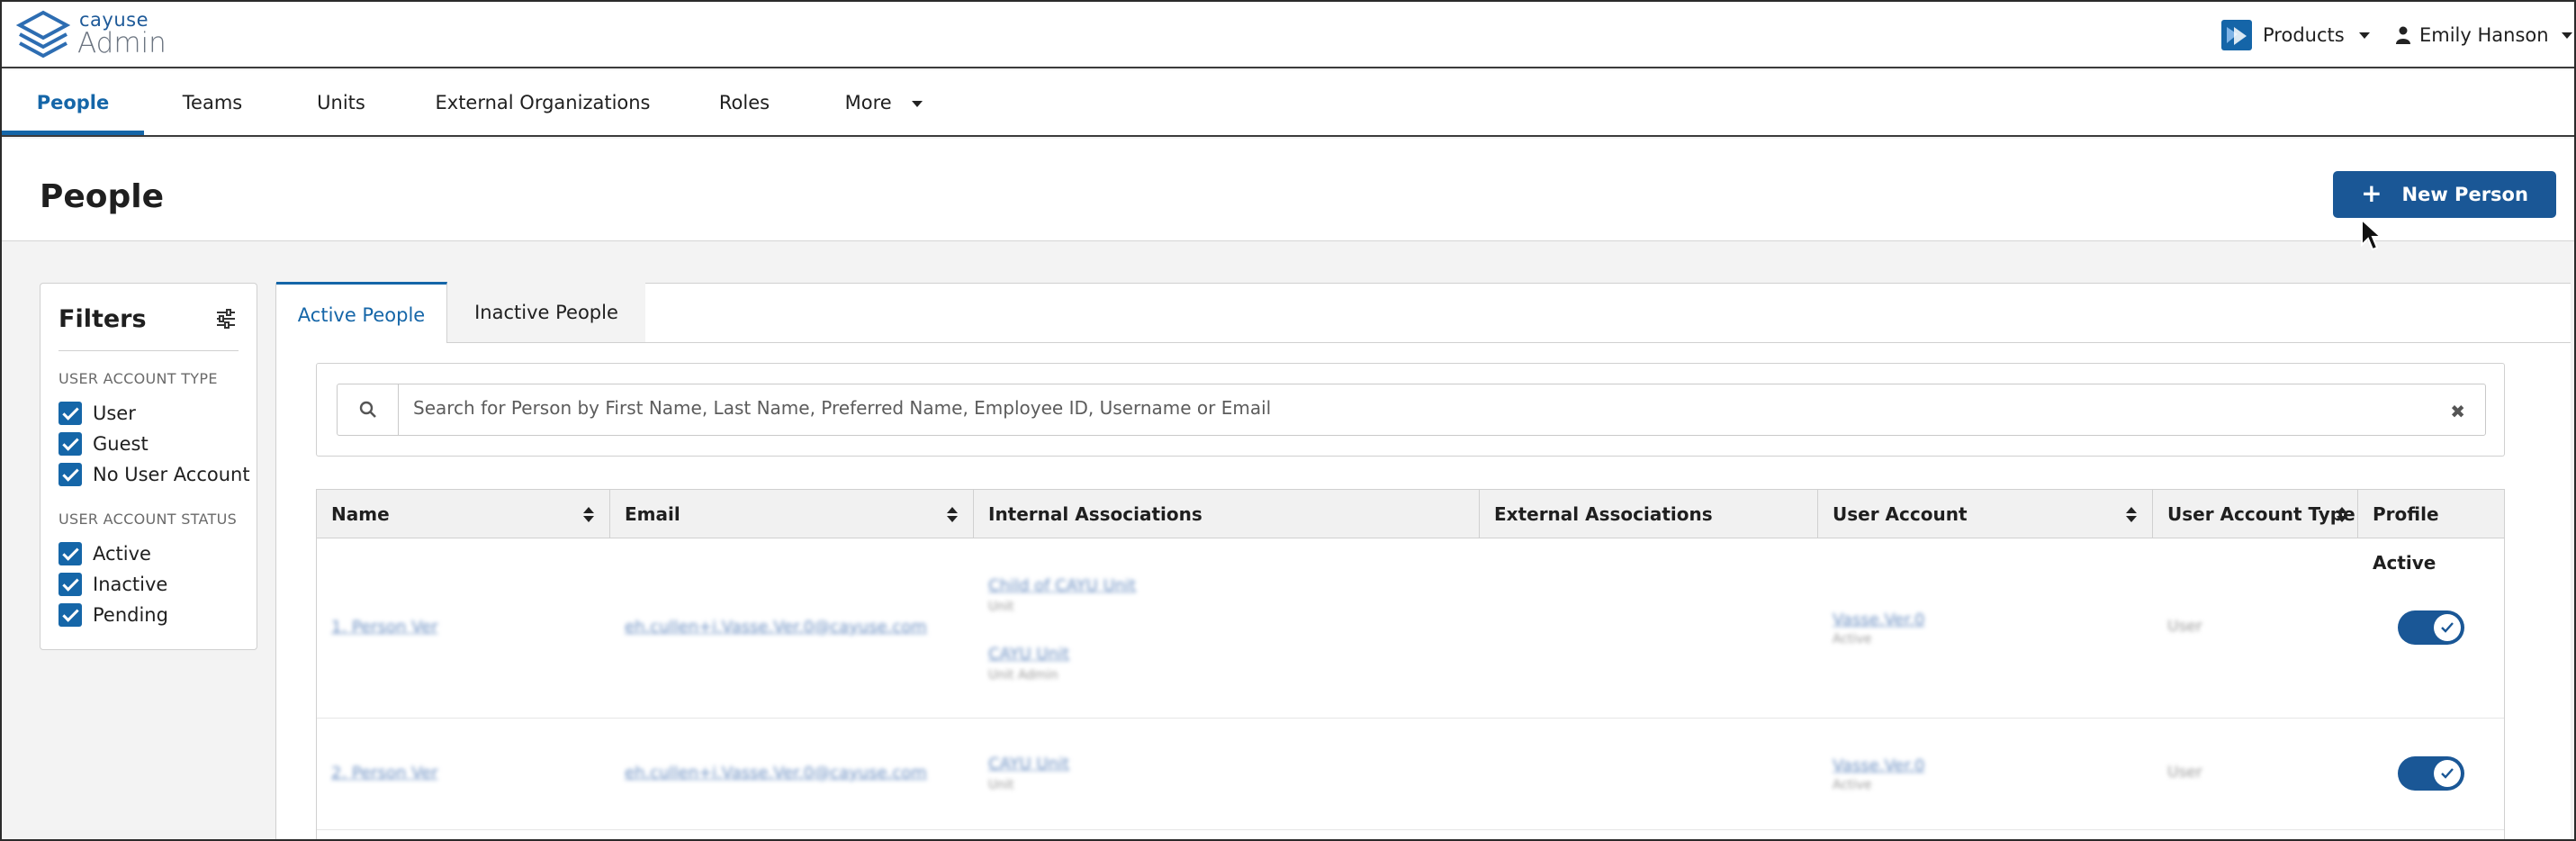 The image size is (2576, 841). I want to click on nav-item-people: People, so click(73, 102).